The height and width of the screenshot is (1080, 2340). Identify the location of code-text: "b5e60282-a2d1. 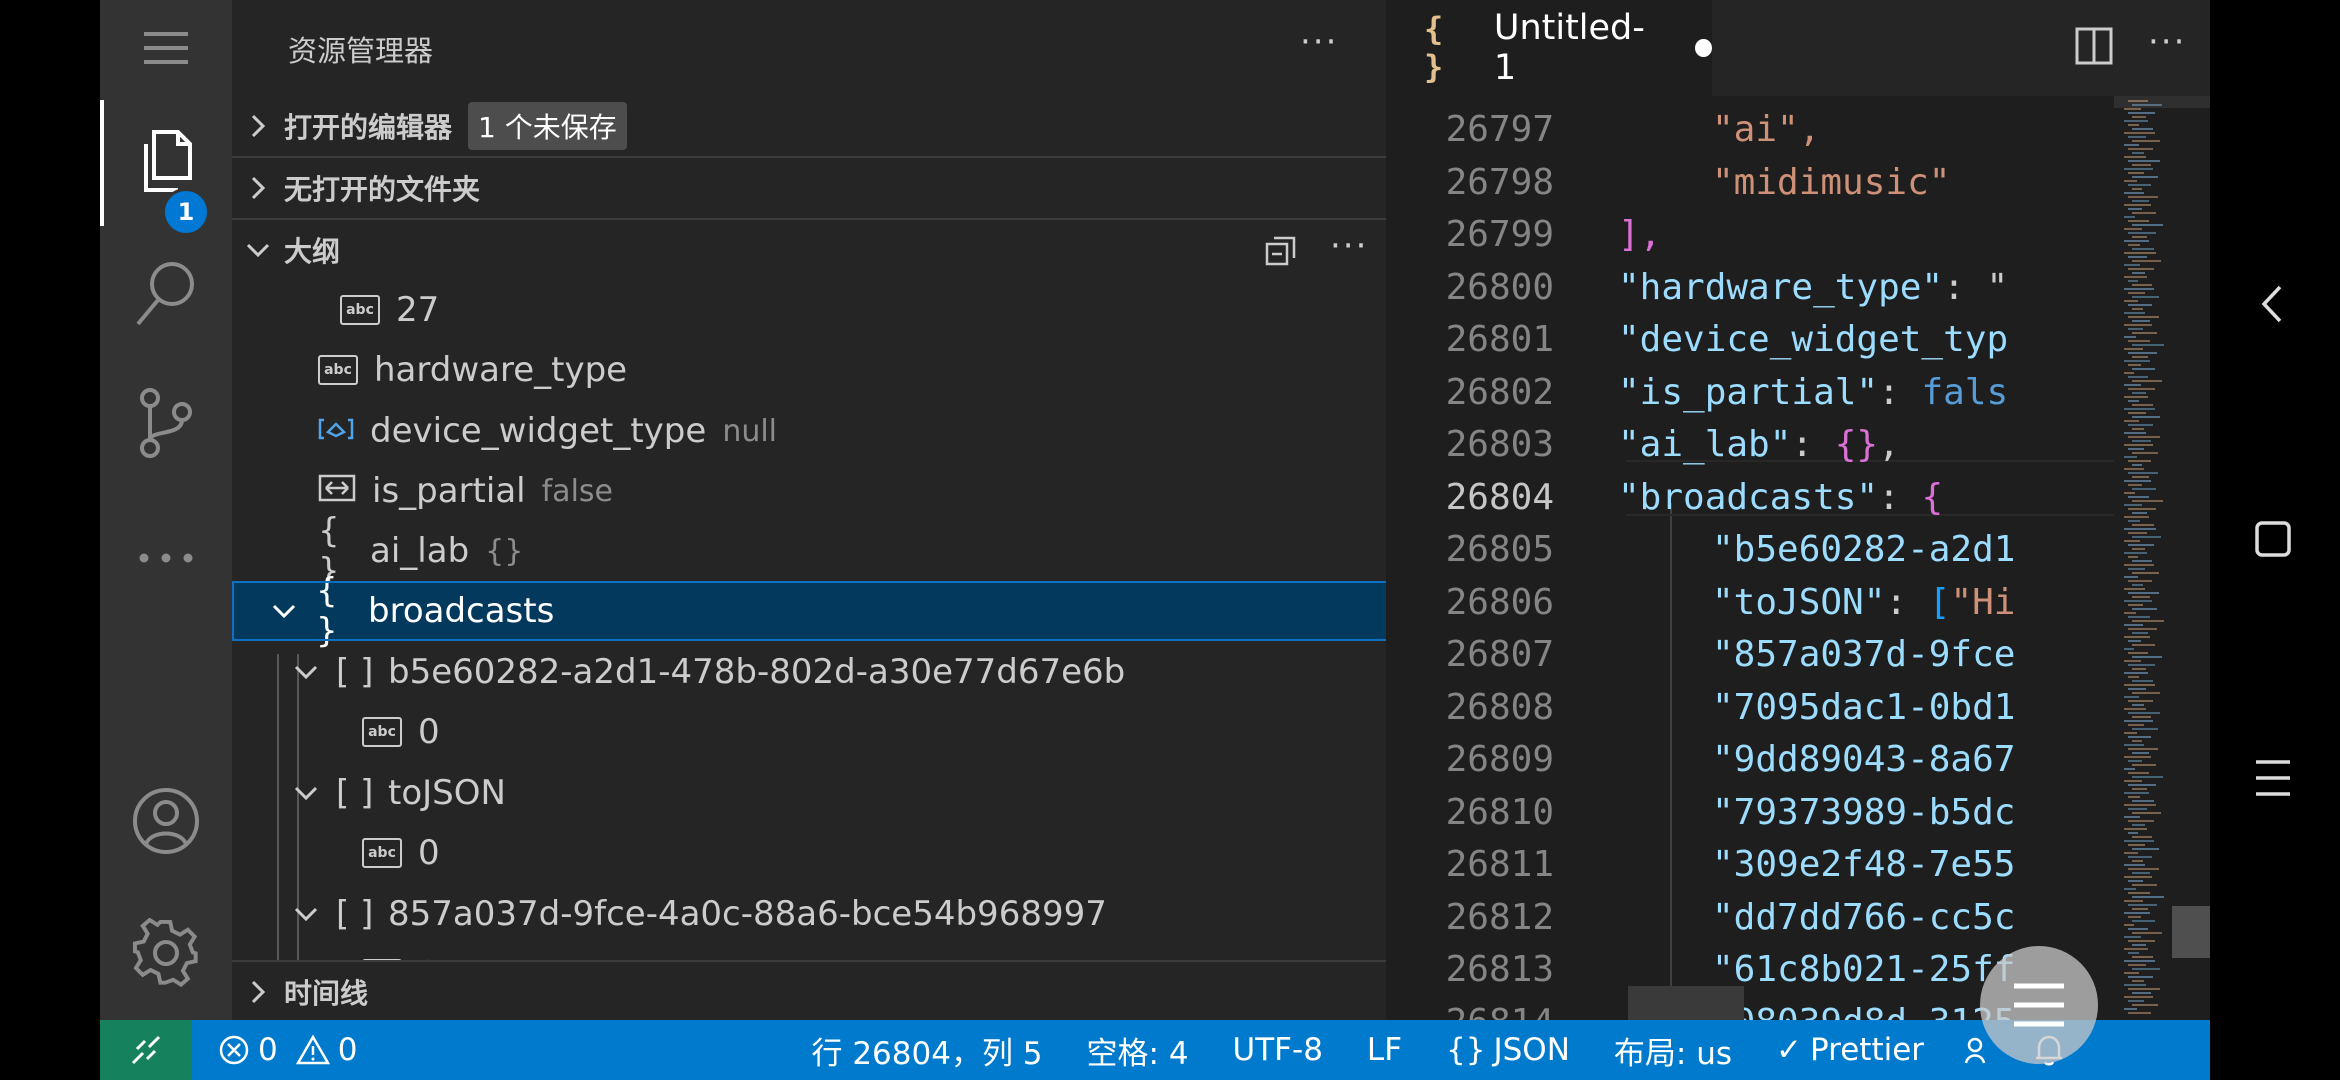
(1863, 550).